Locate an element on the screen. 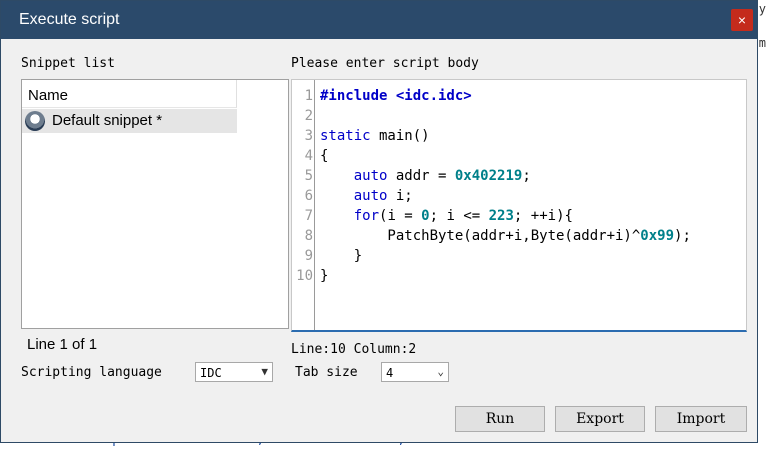 This screenshot has height=452, width=766. snippet-list-label: Snippet list is located at coordinates (68, 63).